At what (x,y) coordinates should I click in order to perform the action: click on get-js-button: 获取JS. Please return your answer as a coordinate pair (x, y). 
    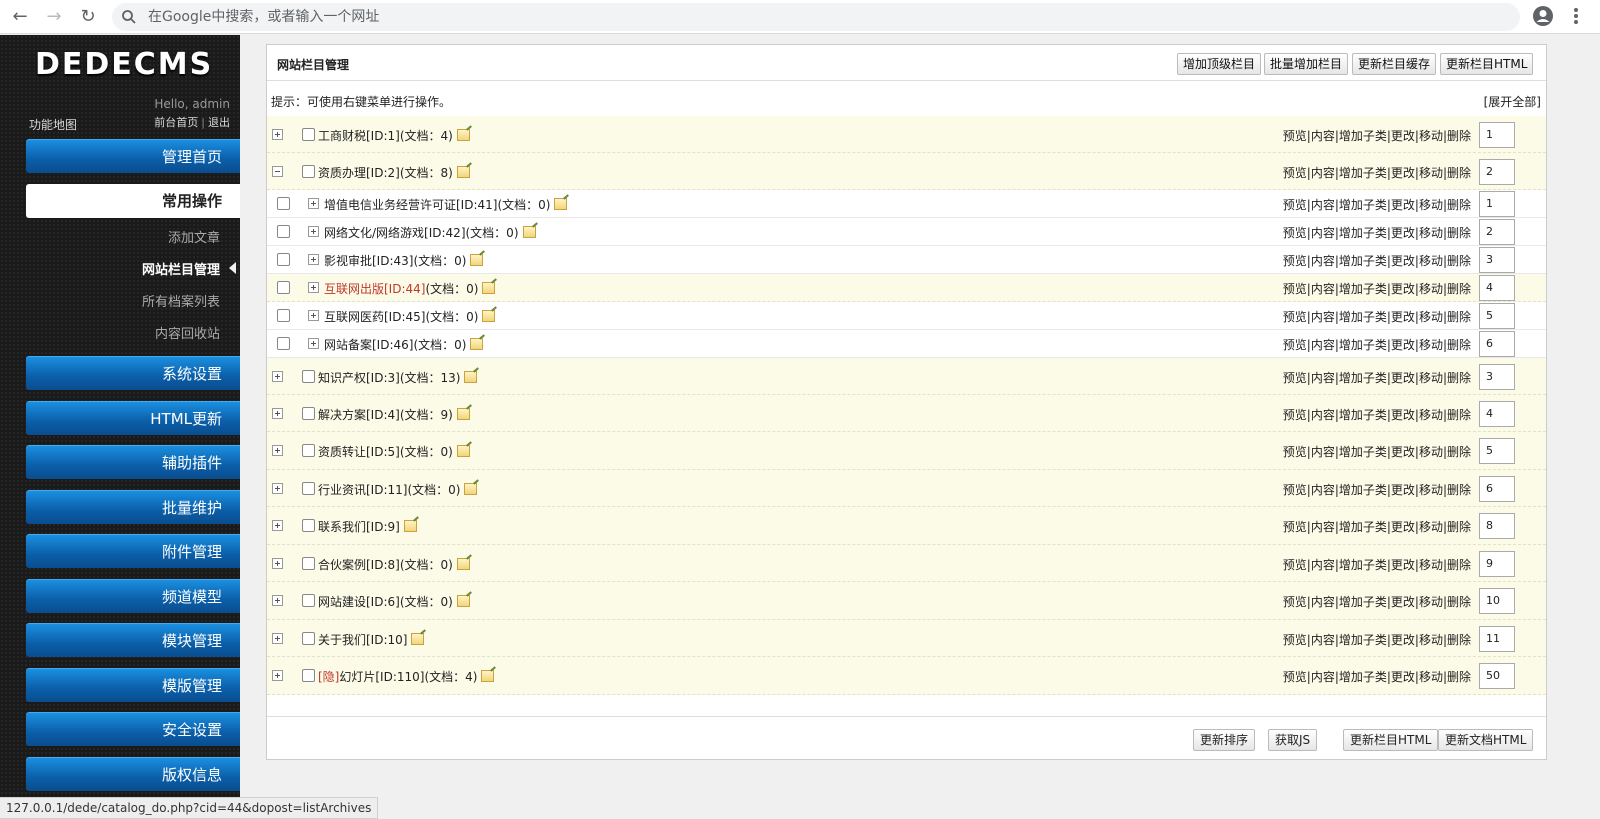
    Looking at the image, I should click on (1293, 740).